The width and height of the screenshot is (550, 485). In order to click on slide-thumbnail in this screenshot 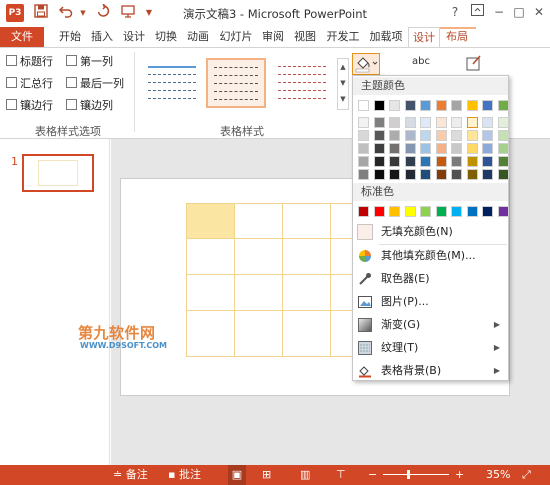, I will do `click(58, 173)`.